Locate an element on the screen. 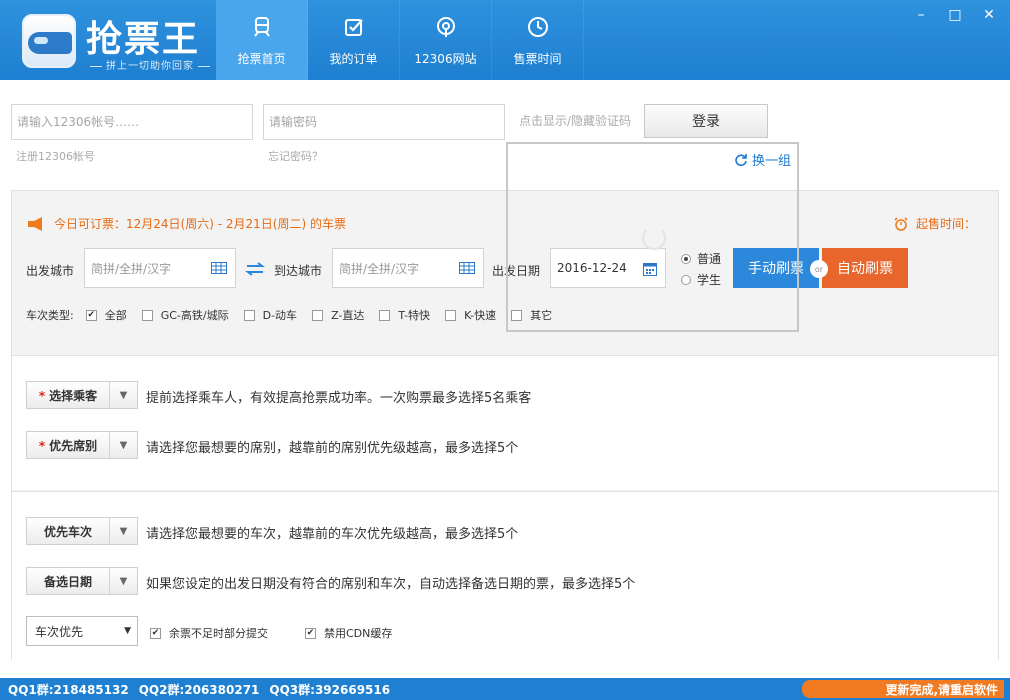 This screenshot has width=1010, height=700. maximize-button: □ is located at coordinates (955, 15).